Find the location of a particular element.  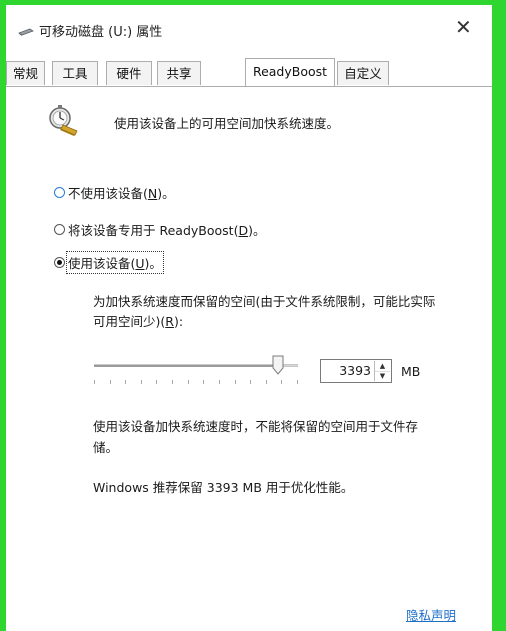

option-dedicate-label: 将该设备专用于 ReadyBoost(D)。 is located at coordinates (167, 230).